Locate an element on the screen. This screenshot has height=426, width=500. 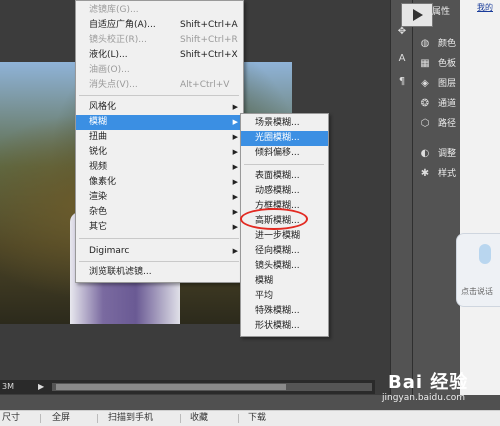
my-link: 我的 is located at coordinates (485, 7).